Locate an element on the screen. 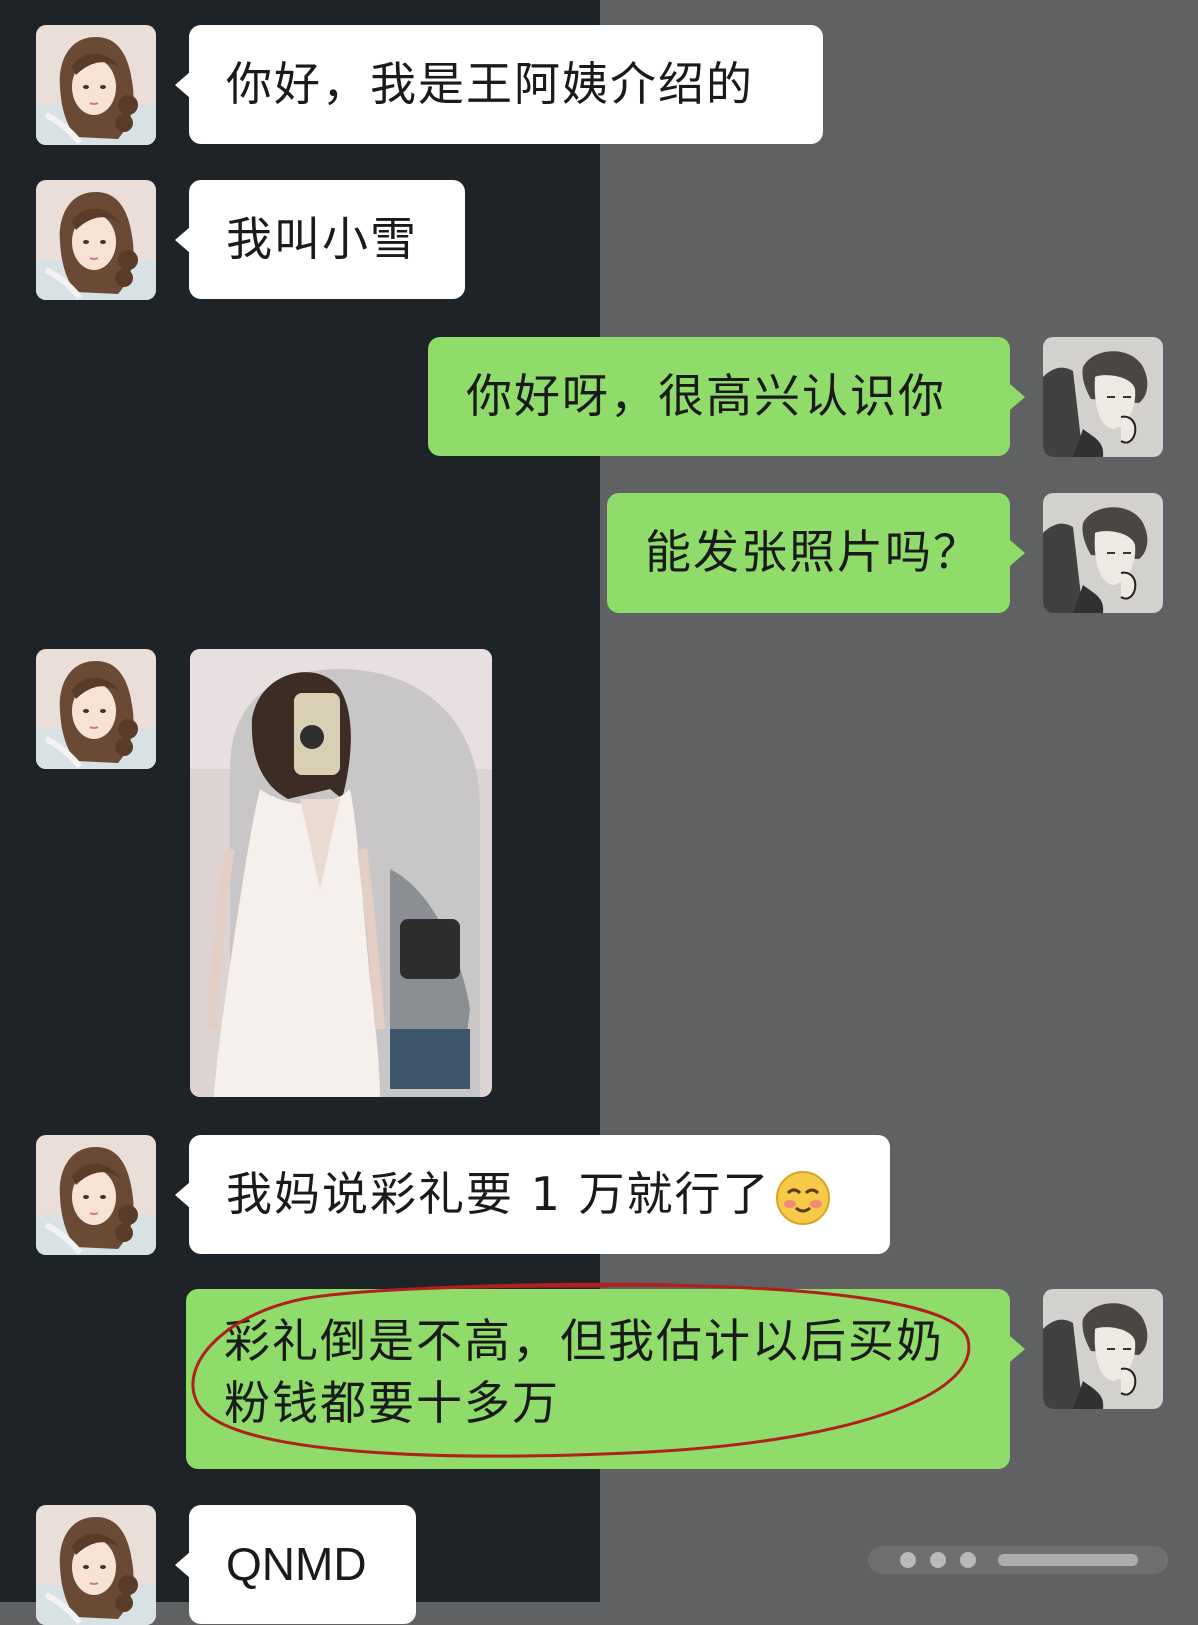 The image size is (1198, 1625). incoming-message-bubble: 你好，我是王阿姨介绍的 is located at coordinates (506, 84).